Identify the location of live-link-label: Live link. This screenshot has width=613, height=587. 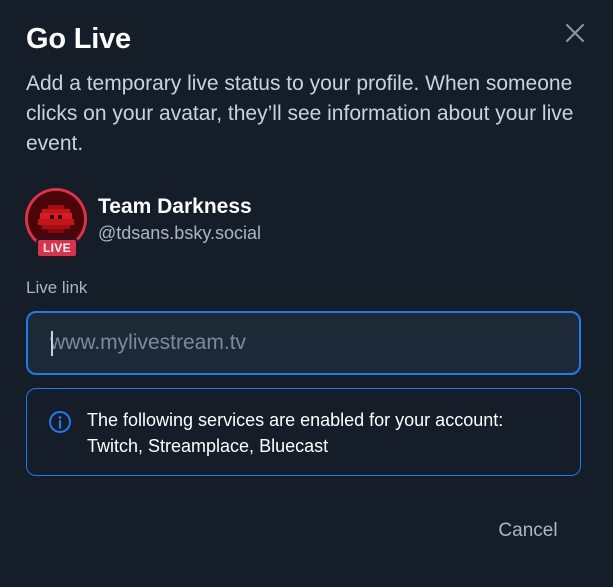
(57, 287).